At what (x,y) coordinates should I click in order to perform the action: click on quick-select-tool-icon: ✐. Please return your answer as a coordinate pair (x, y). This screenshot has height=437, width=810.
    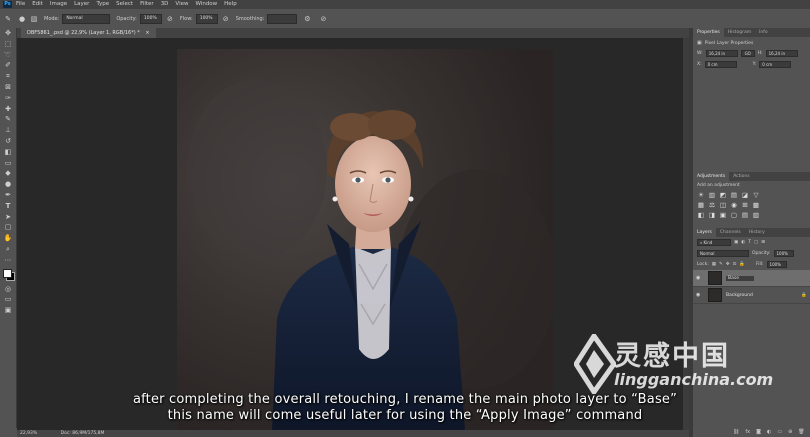
    Looking at the image, I should click on (8, 65).